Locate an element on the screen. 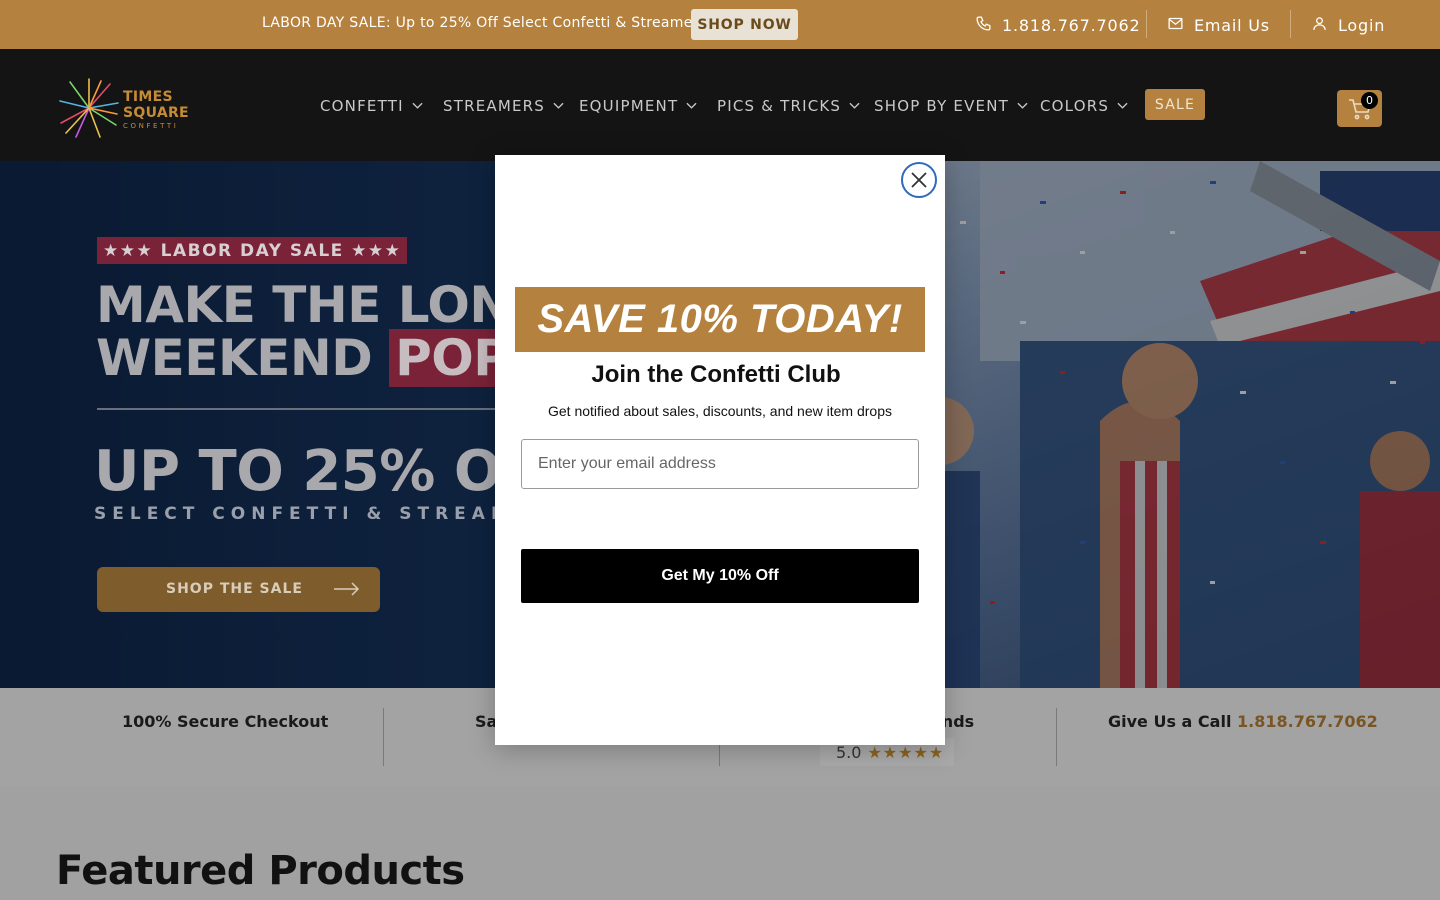  email-link: Email Us is located at coordinates (1218, 25).